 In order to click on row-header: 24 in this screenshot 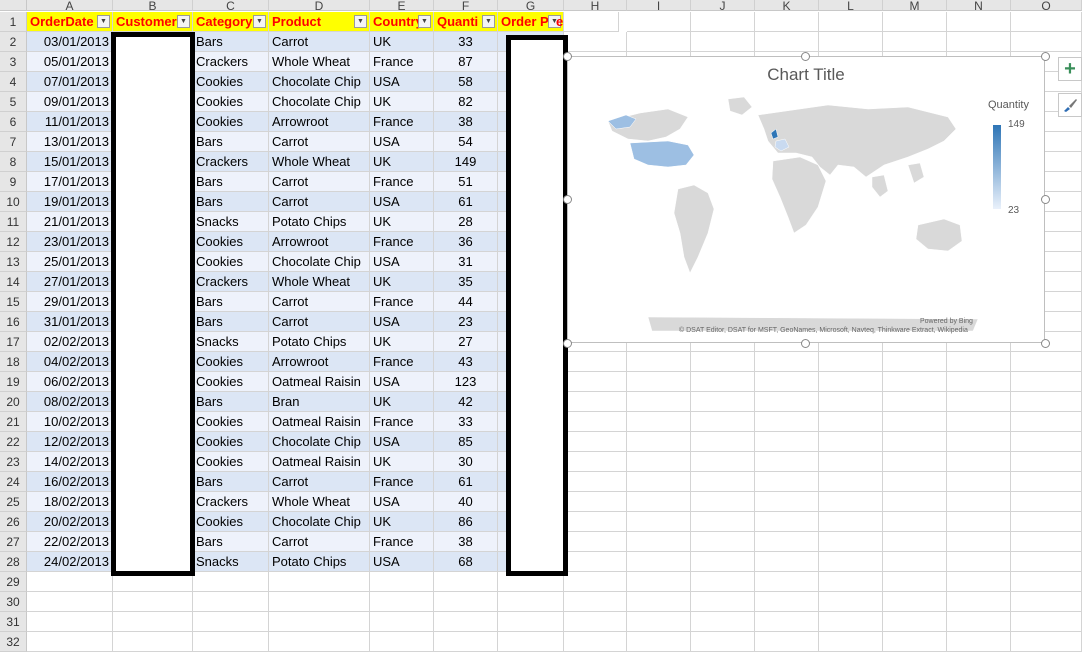, I will do `click(13, 482)`.